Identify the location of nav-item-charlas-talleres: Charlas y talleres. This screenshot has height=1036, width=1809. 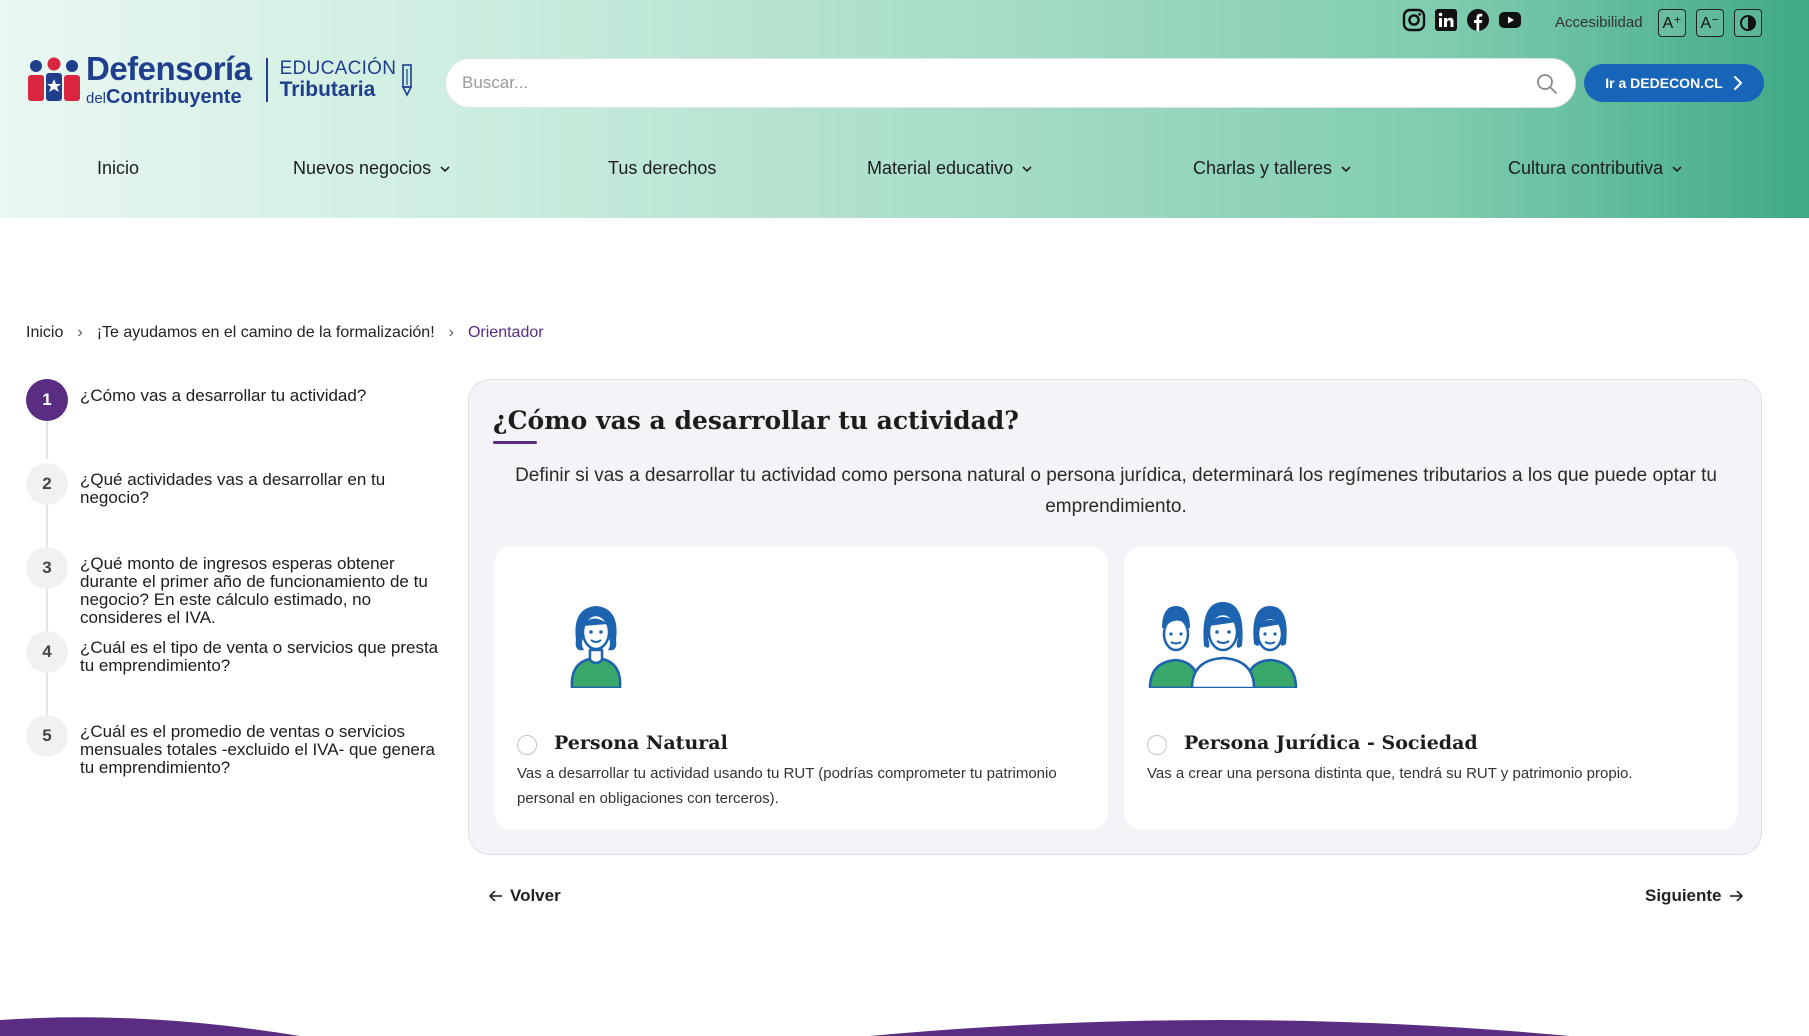
(1272, 168).